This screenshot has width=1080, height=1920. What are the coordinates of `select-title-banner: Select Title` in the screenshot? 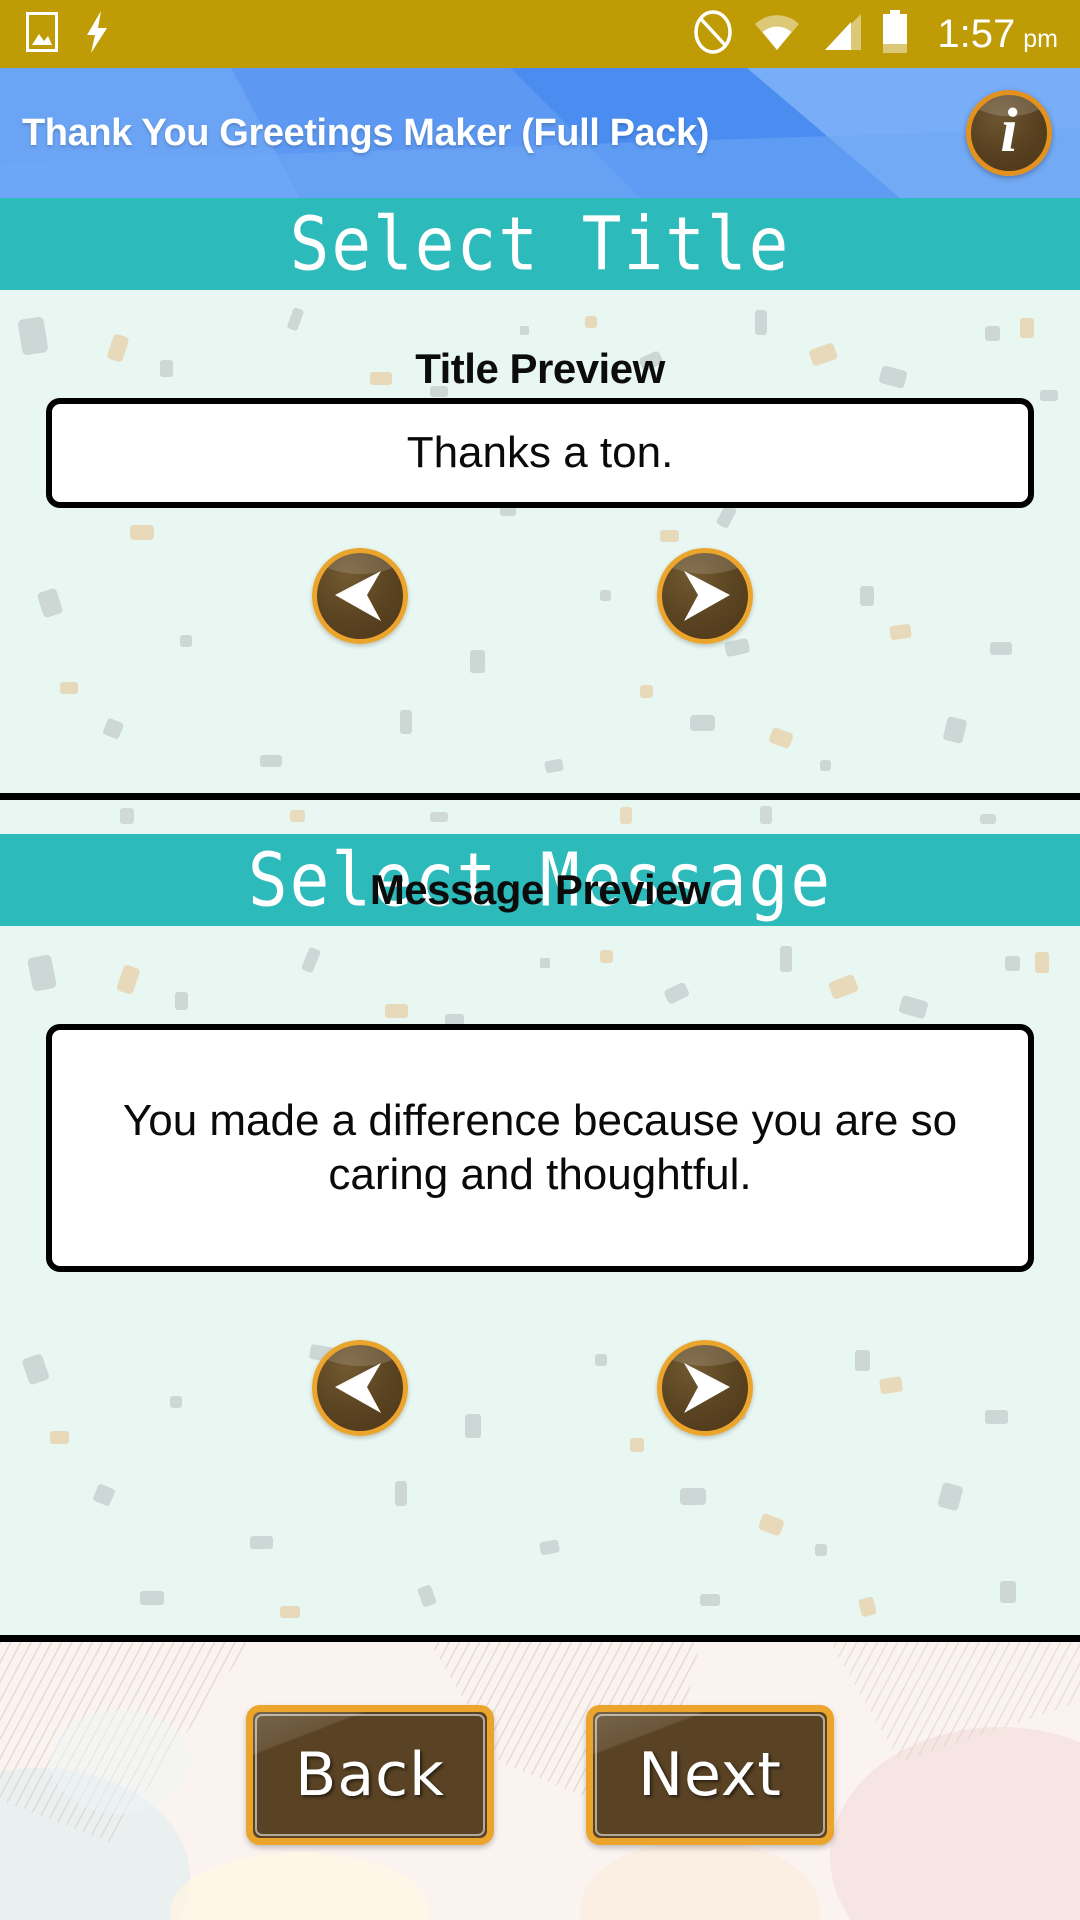 It's located at (540, 244).